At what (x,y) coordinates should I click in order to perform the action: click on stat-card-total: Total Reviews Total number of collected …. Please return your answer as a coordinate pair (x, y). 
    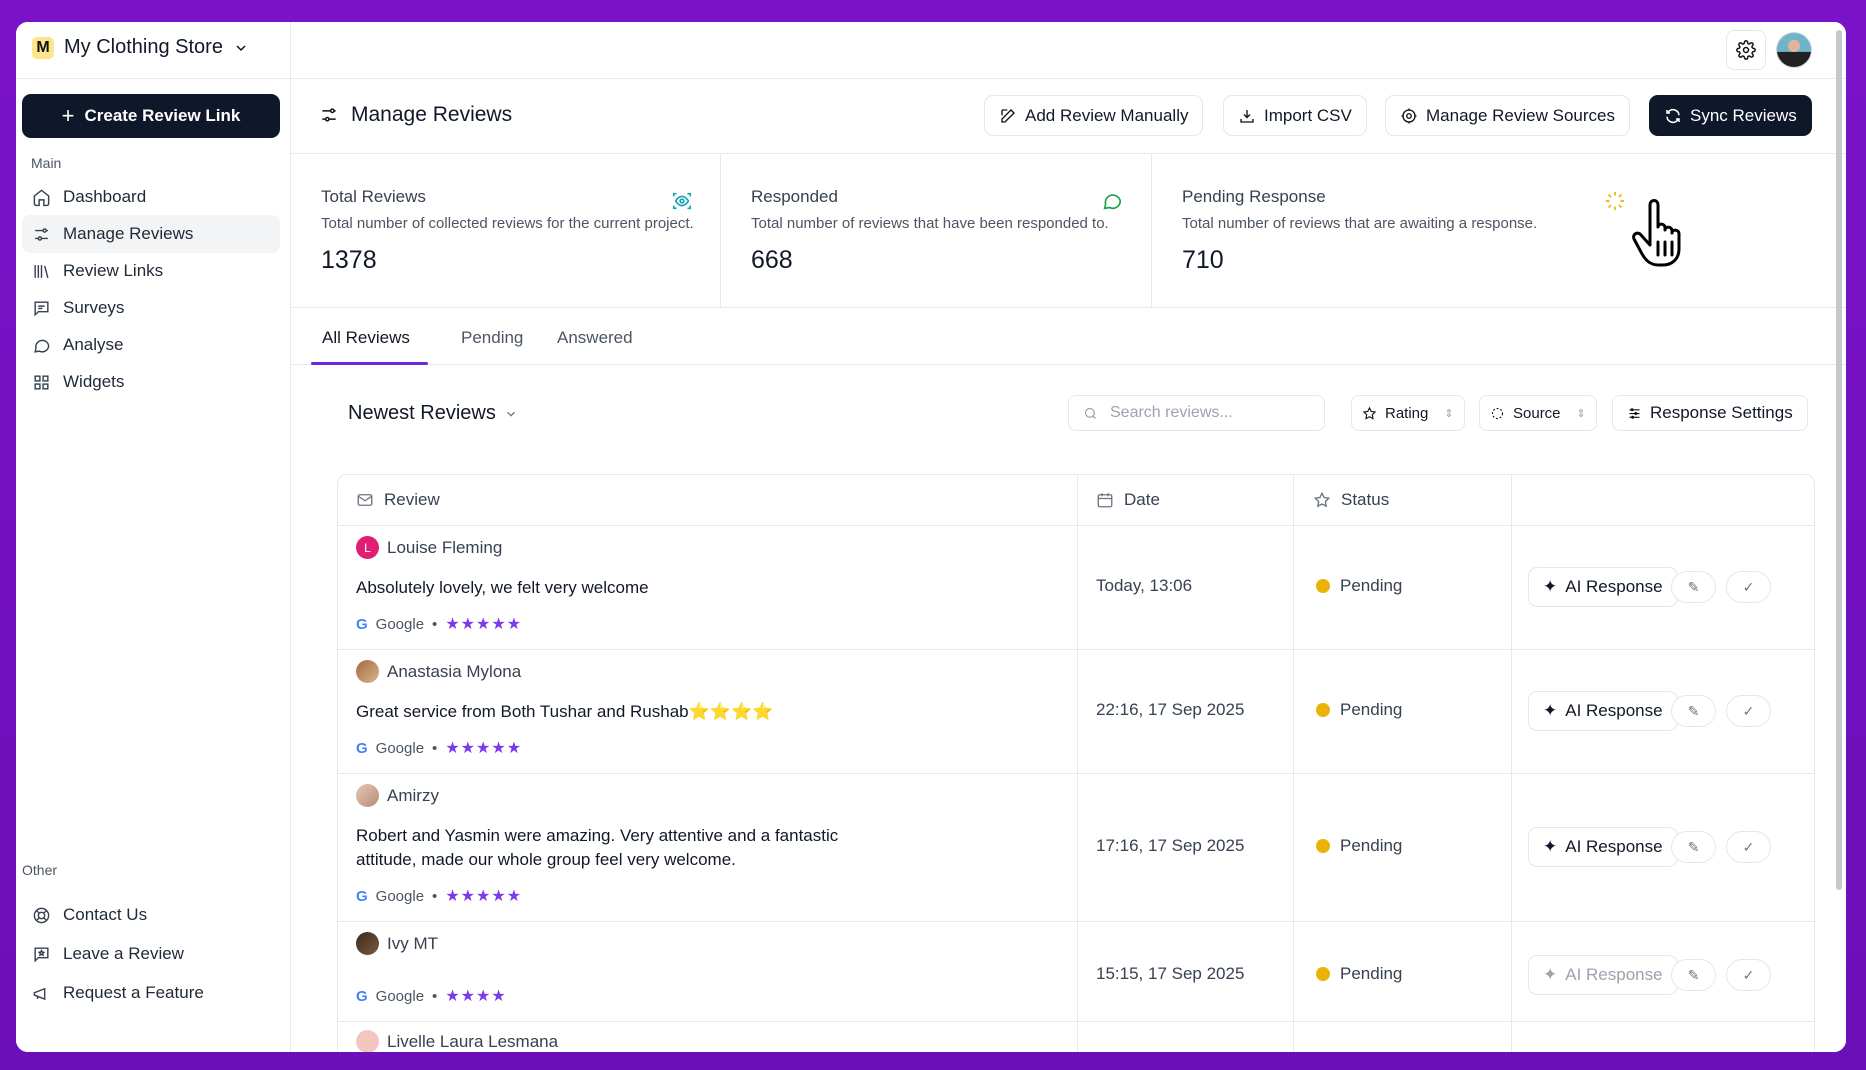
    Looking at the image, I should click on (506, 231).